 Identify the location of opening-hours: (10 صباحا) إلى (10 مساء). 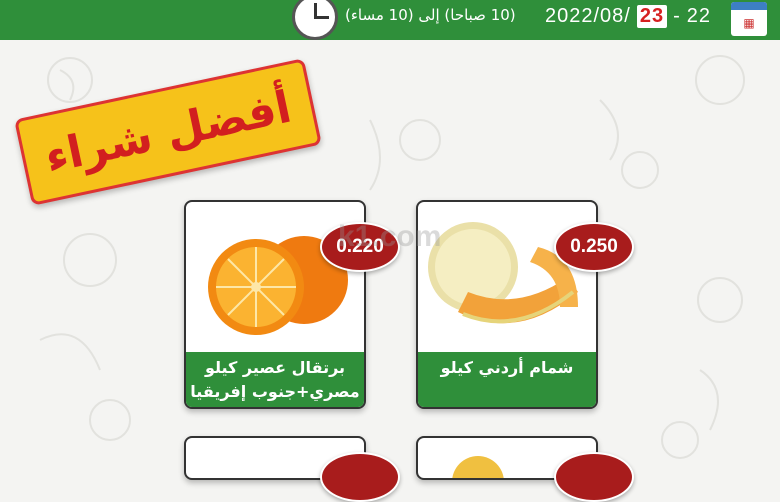
(430, 15).